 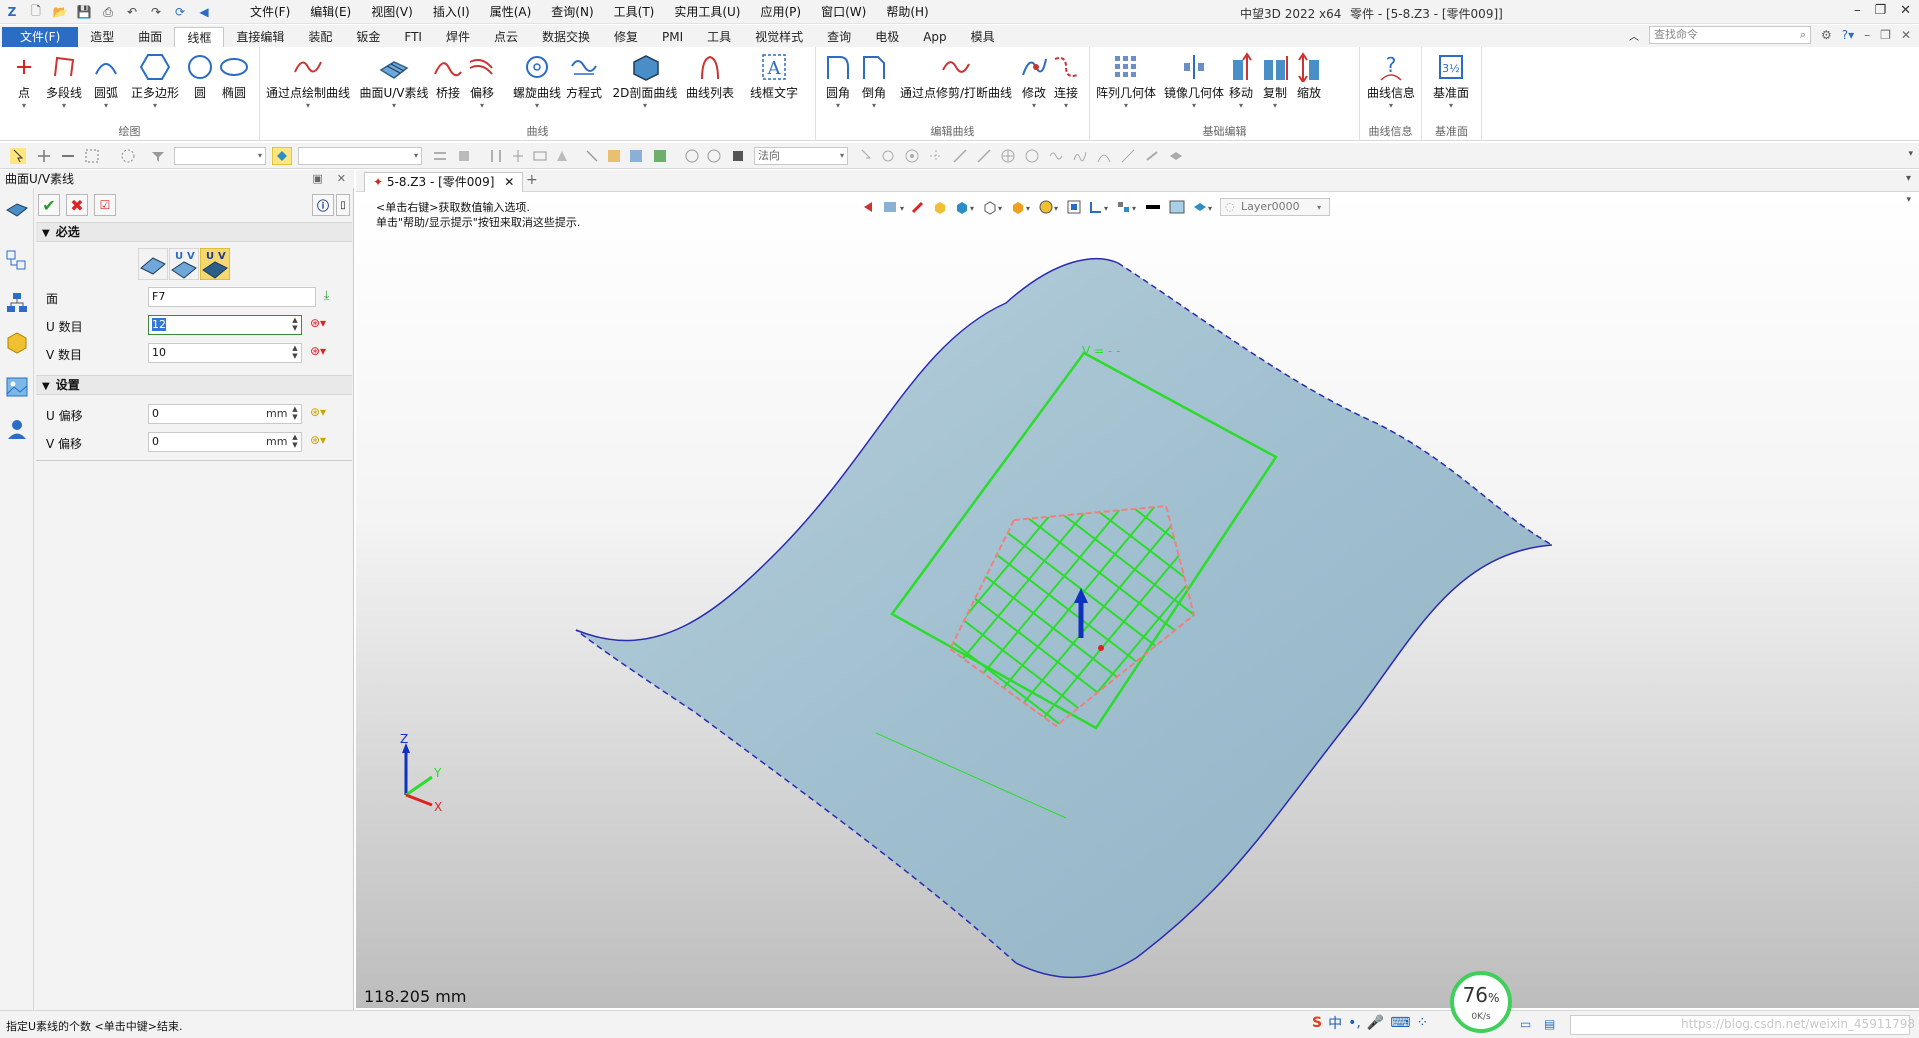 I want to click on pick-filter-icon, so click(x=44, y=156).